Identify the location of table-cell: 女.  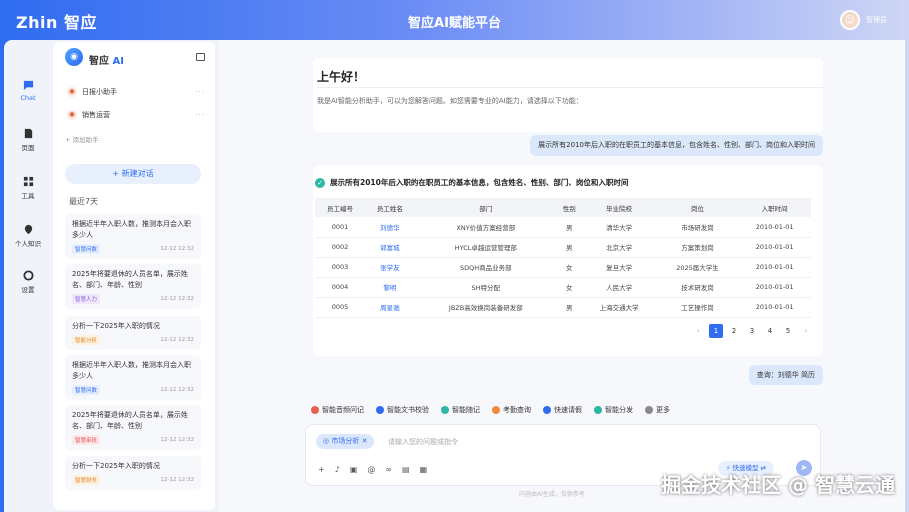
(569, 287).